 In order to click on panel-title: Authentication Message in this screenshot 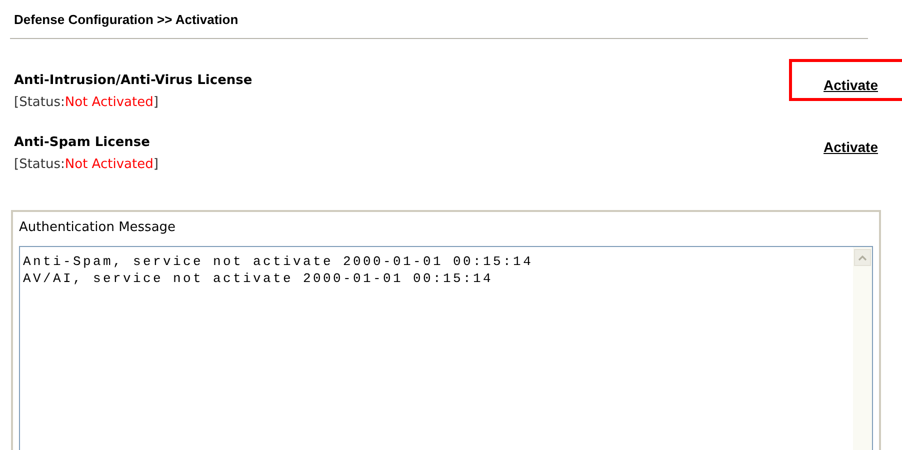, I will do `click(97, 228)`.